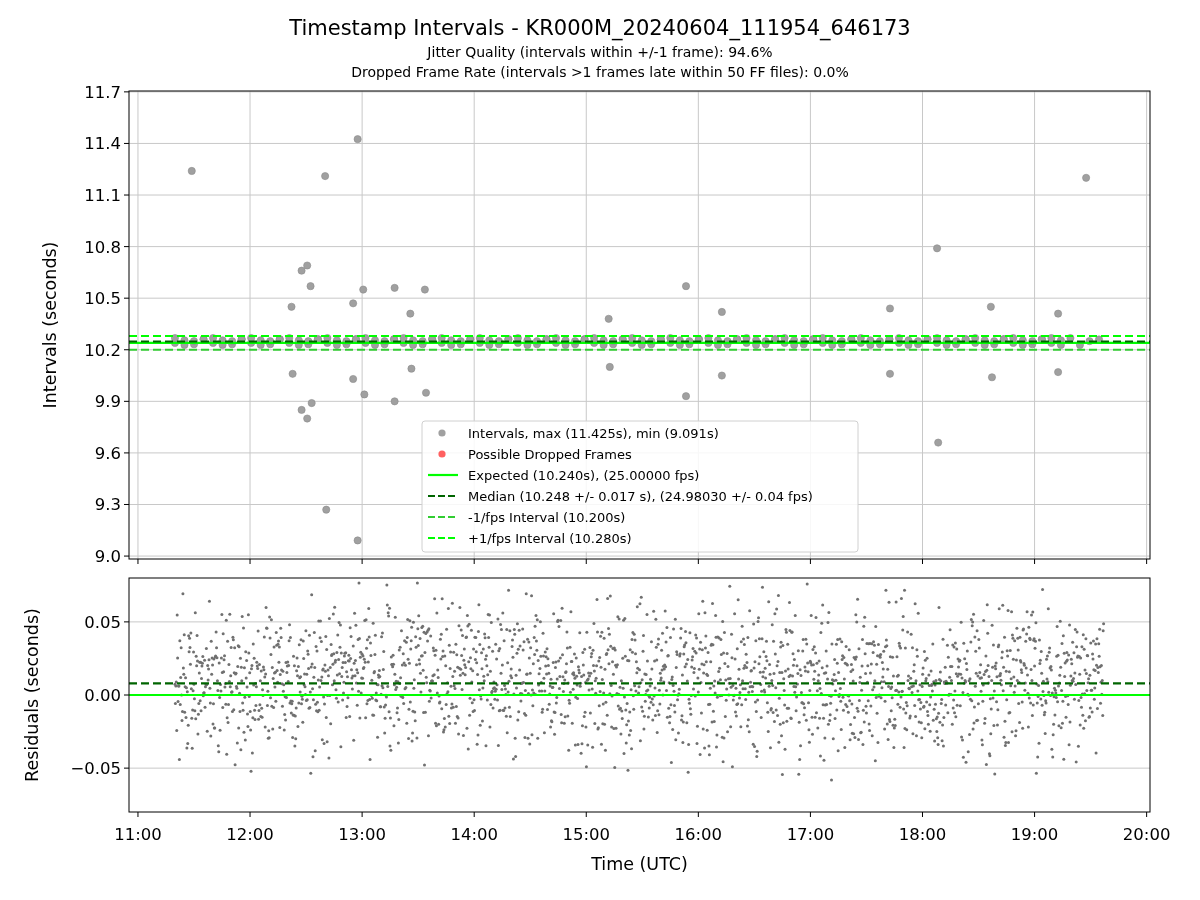 This screenshot has height=900, width=1200. I want to click on legend-label: Expected (10.240s), (25.00000 fps), so click(584, 475).